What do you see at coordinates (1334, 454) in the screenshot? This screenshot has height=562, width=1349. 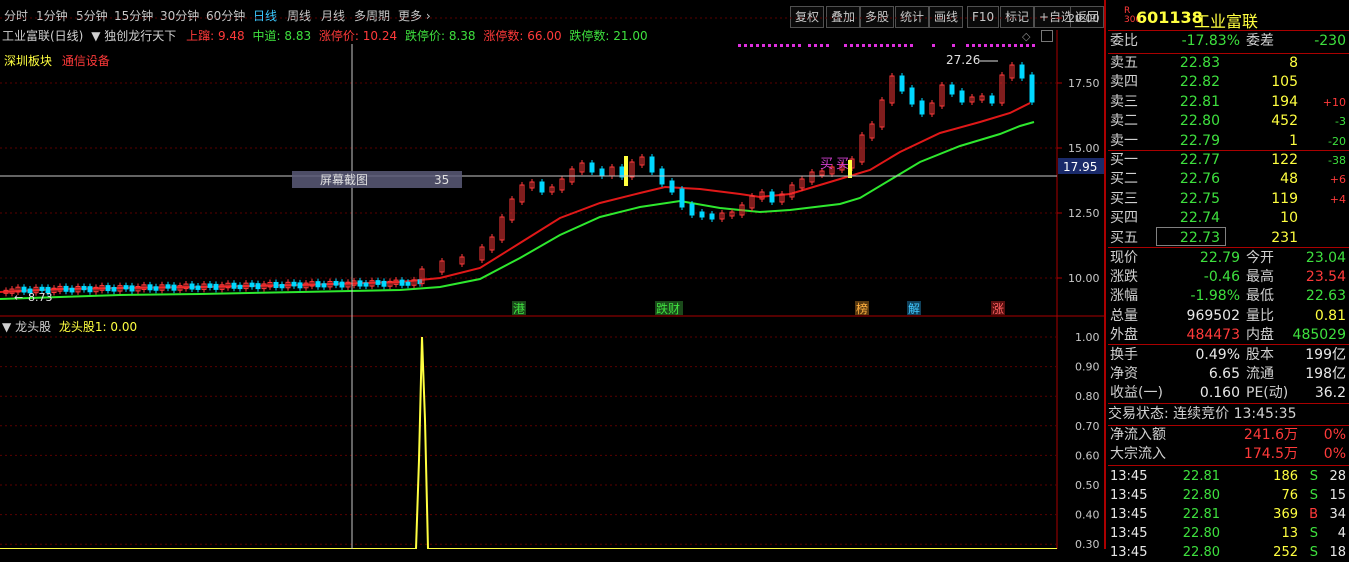 I see `flow-pct: 0%` at bounding box center [1334, 454].